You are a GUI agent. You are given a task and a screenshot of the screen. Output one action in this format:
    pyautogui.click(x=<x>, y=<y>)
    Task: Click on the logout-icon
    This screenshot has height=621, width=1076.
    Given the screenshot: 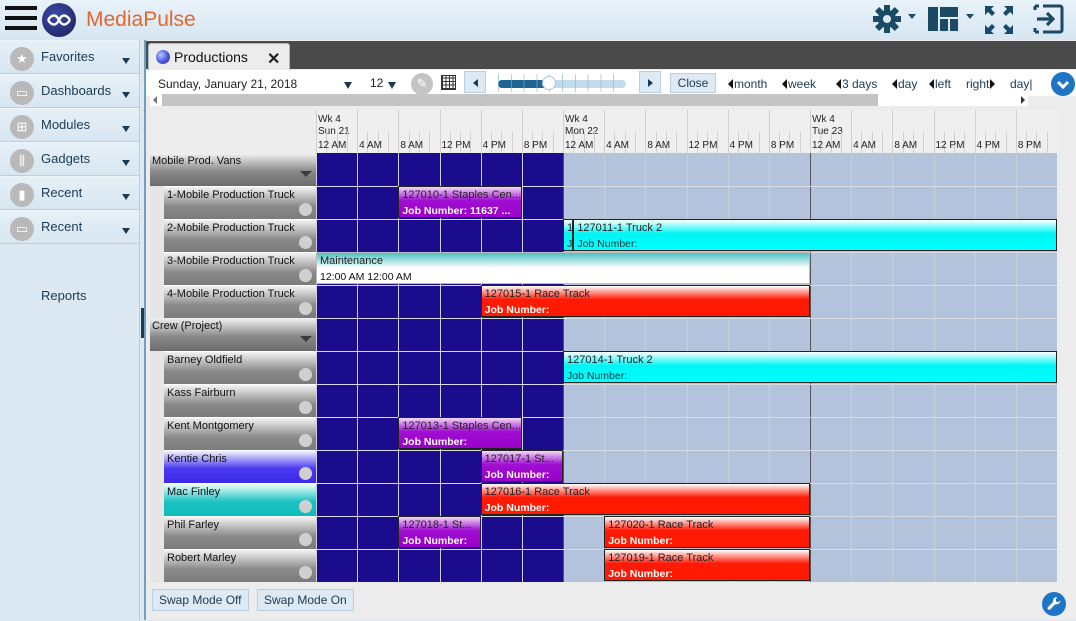 What is the action you would take?
    pyautogui.click(x=1048, y=21)
    